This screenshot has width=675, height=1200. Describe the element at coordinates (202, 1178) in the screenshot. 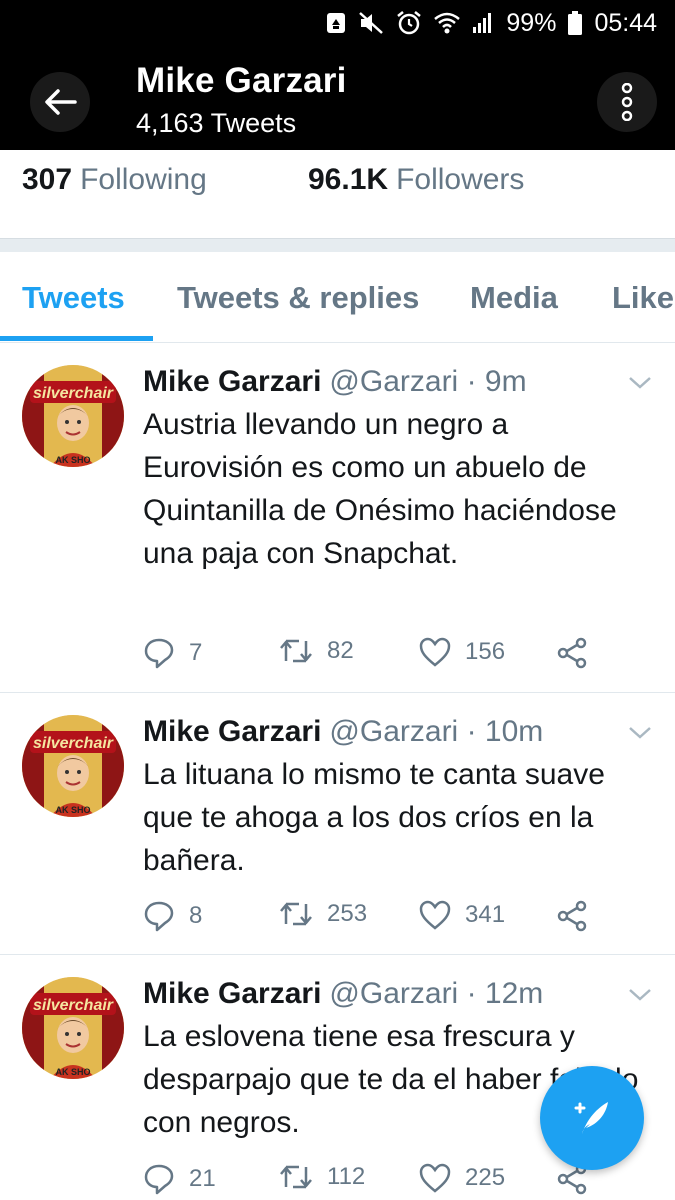

I see `reply-count: 21` at that location.